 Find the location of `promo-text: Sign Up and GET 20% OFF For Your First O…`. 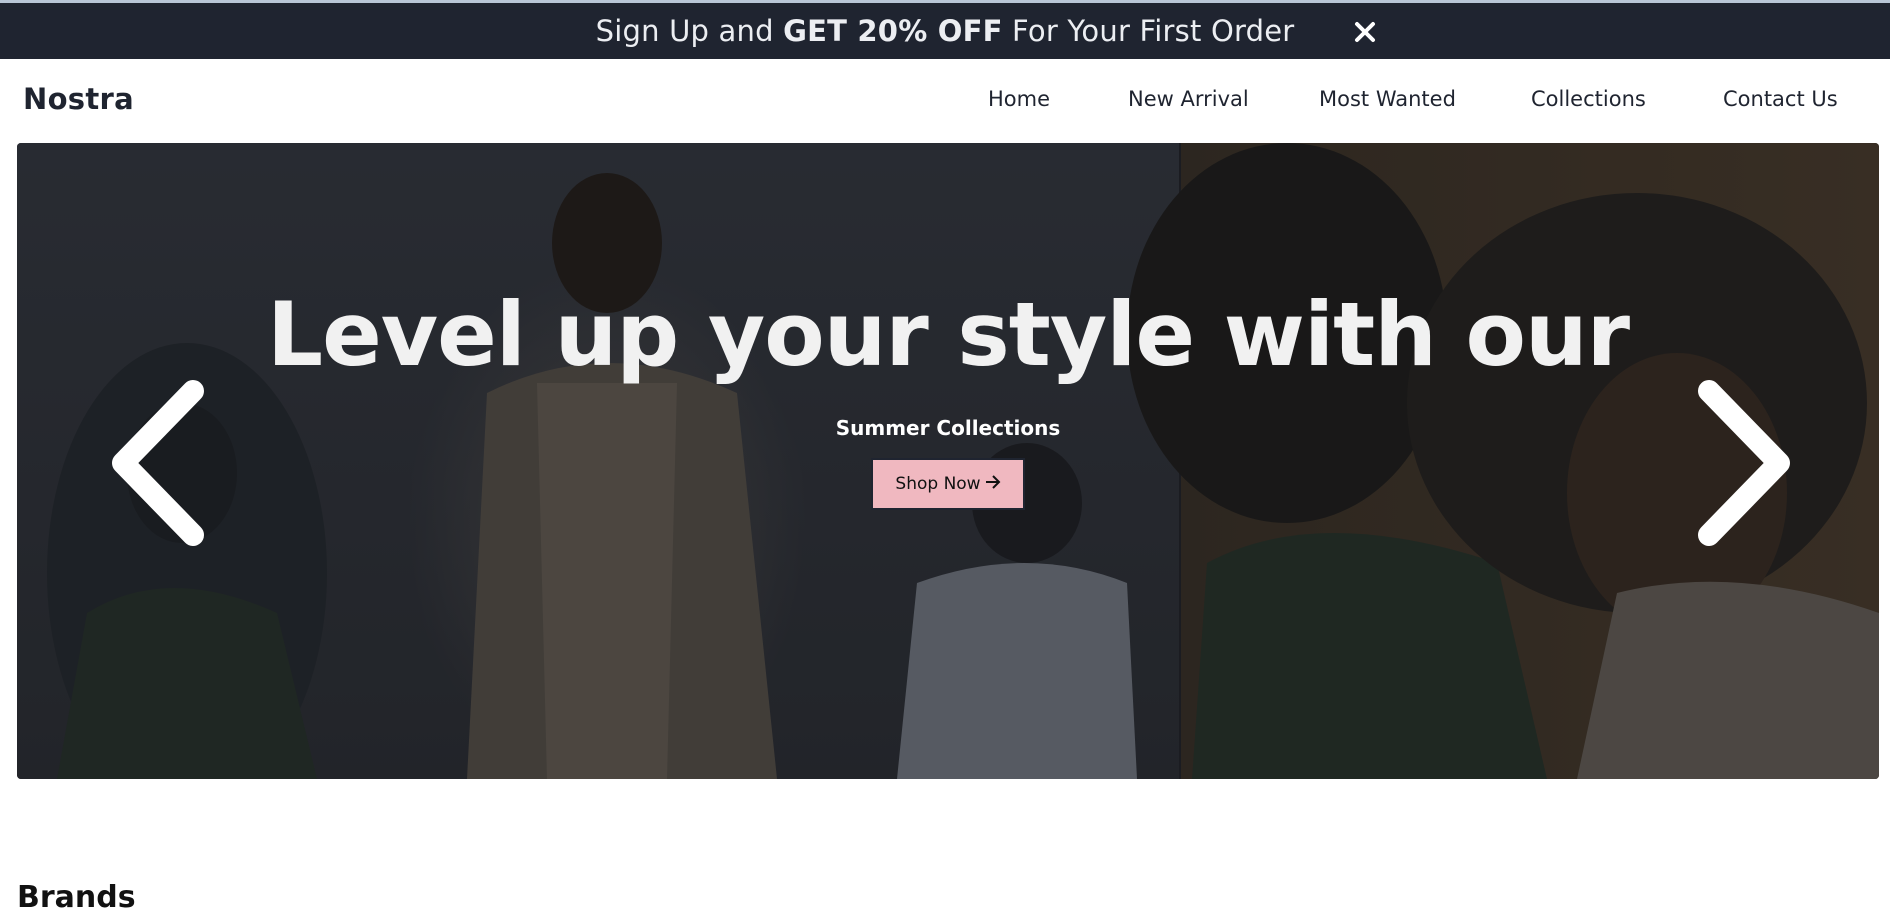

promo-text: Sign Up and GET 20% OFF For Your First O… is located at coordinates (945, 31).